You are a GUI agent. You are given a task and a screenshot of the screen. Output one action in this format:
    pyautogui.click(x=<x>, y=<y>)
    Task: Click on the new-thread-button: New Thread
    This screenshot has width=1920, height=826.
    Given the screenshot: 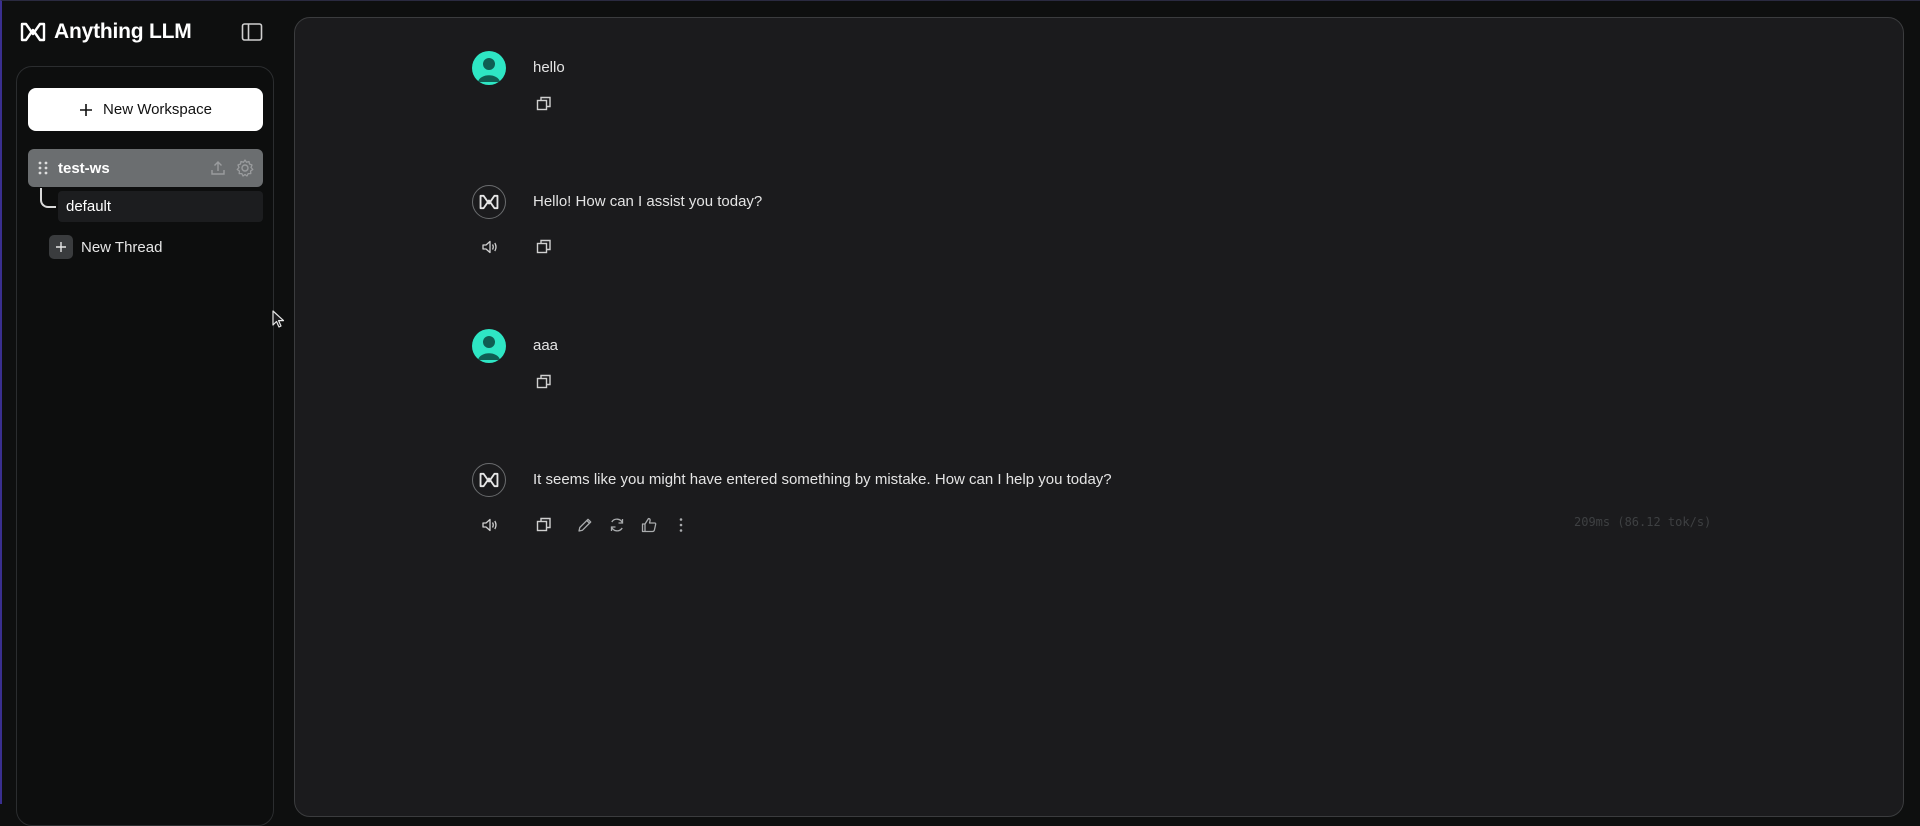 What is the action you would take?
    pyautogui.click(x=105, y=247)
    